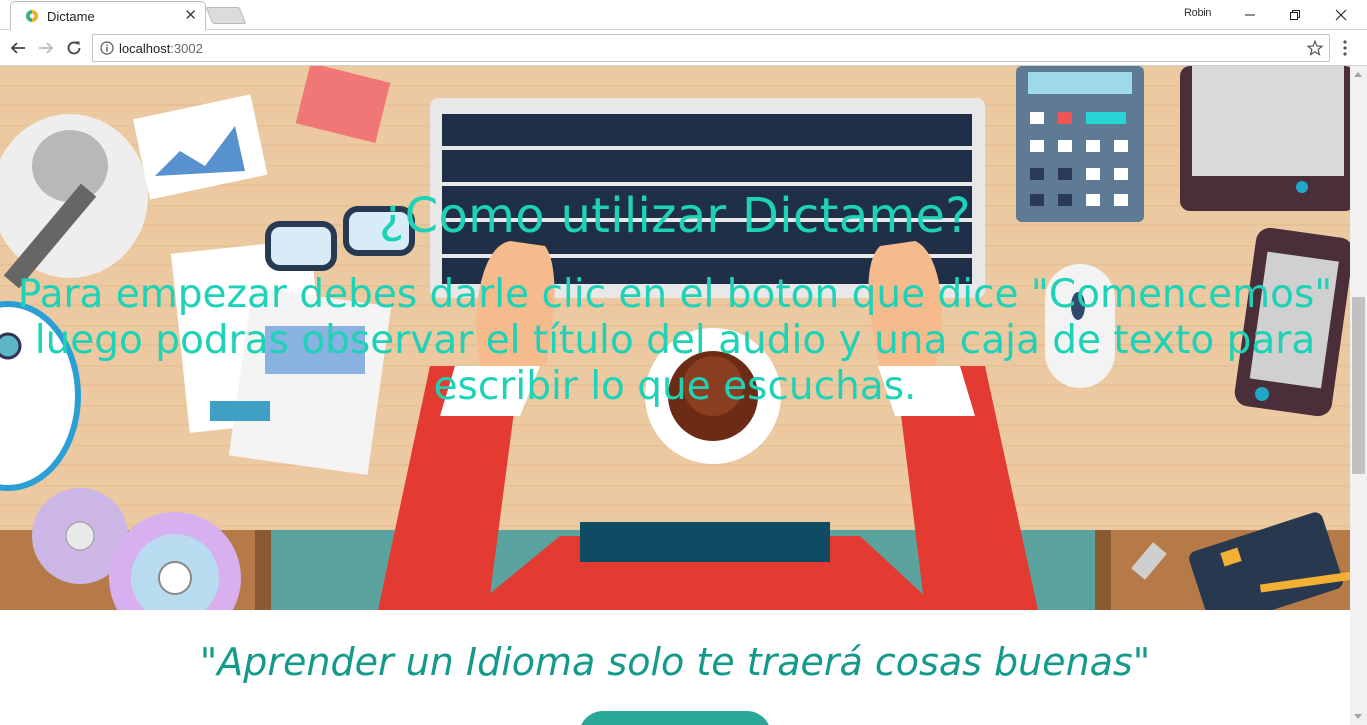  Describe the element at coordinates (1345, 48) in the screenshot. I see `menu-dots-icon` at that location.